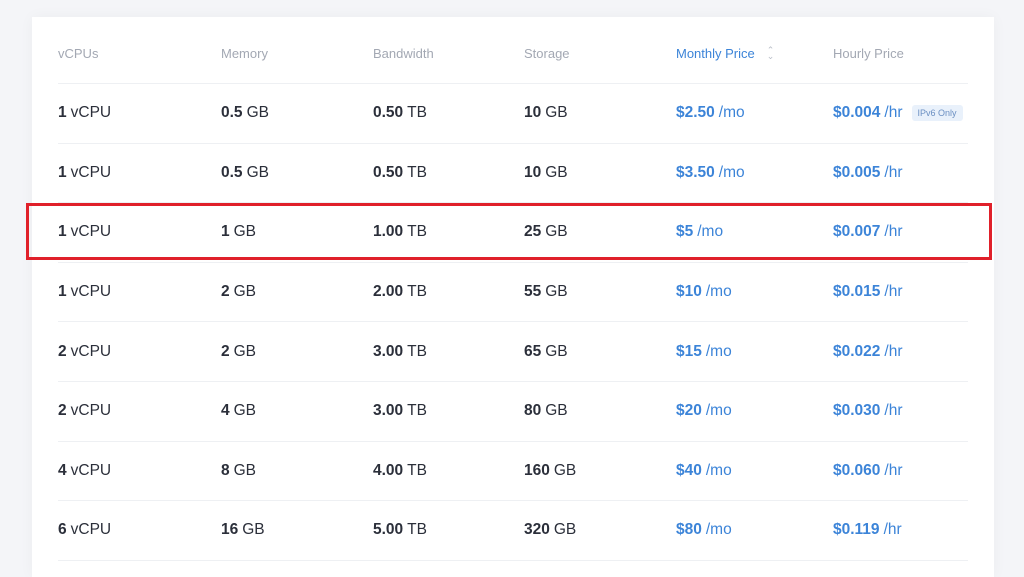 The image size is (1024, 577). What do you see at coordinates (689, 351) in the screenshot?
I see `cell-value: $15` at bounding box center [689, 351].